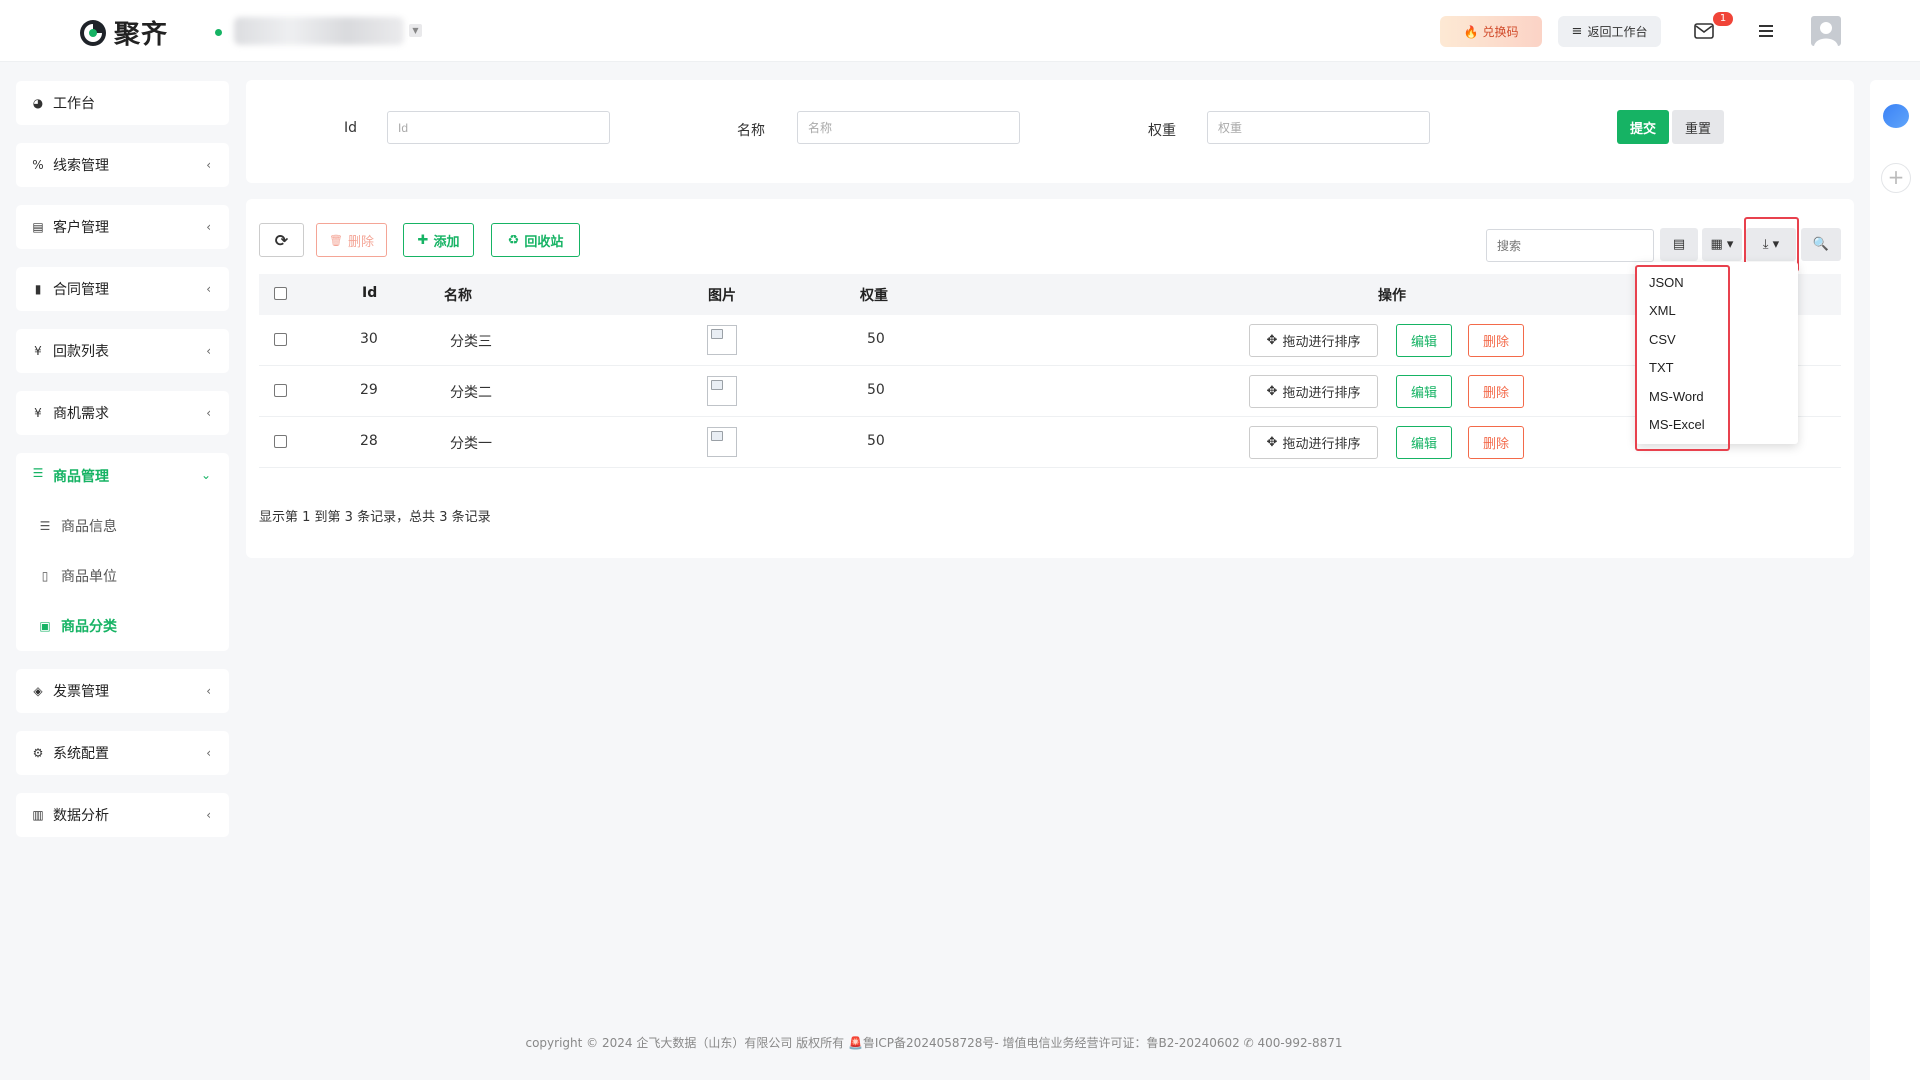 The height and width of the screenshot is (1080, 1920). I want to click on sidebar-subitem-product-unit: ▯ 商品单位, so click(77, 576).